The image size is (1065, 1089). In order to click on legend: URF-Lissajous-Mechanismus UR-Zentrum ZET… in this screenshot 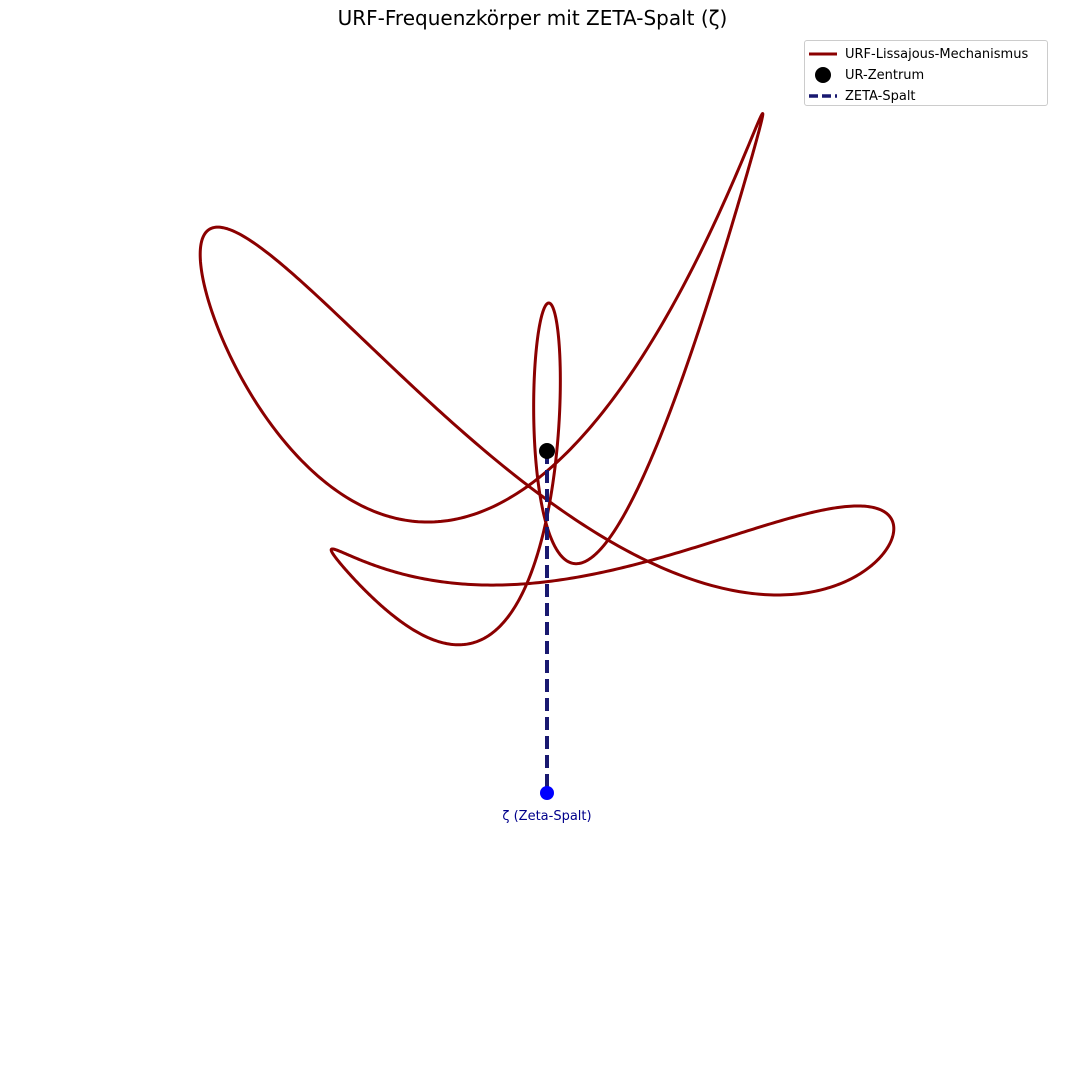, I will do `click(926, 73)`.